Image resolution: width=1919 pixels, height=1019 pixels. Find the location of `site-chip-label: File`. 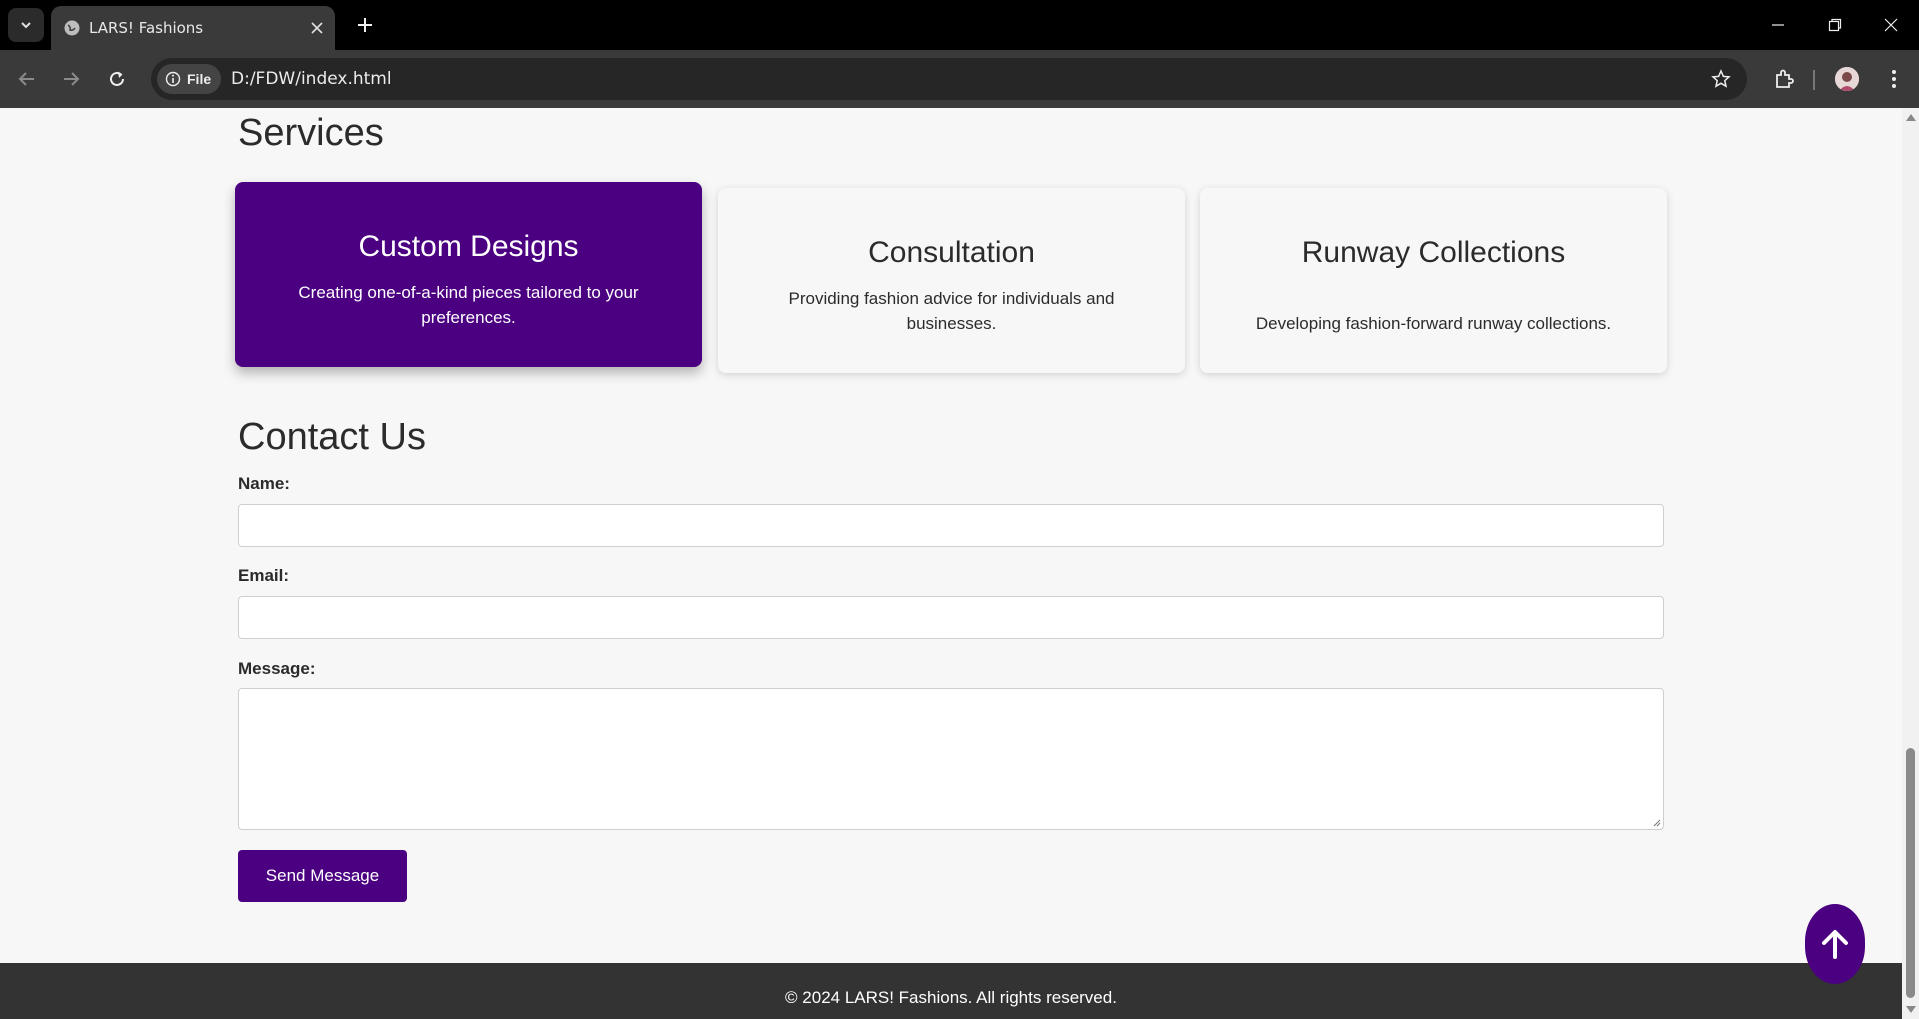

site-chip-label: File is located at coordinates (199, 79).